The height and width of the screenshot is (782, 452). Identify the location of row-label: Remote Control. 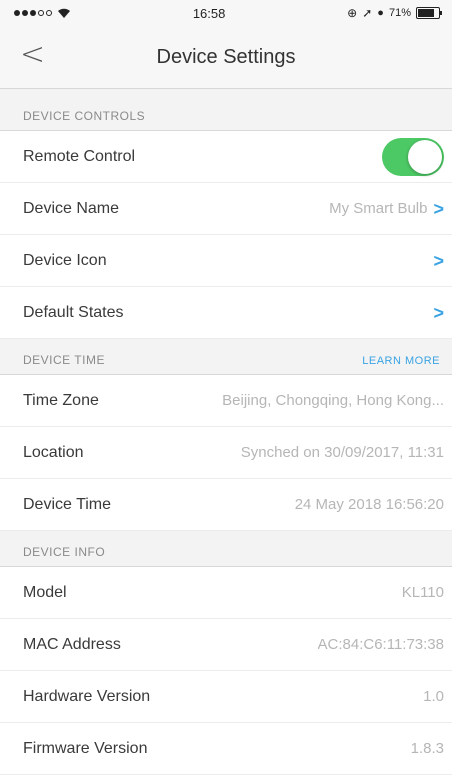
(79, 156).